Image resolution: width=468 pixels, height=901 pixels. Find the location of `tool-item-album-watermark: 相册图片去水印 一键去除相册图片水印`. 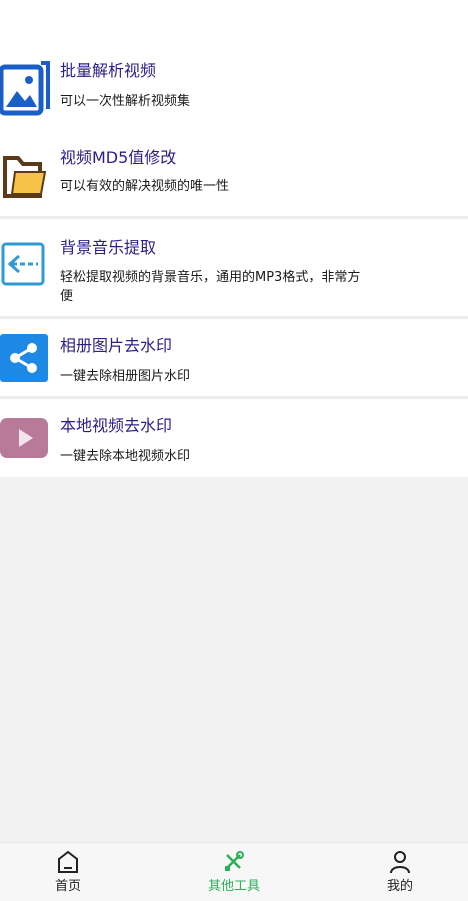

tool-item-album-watermark: 相册图片去水印 一键去除相册图片水印 is located at coordinates (234, 359).